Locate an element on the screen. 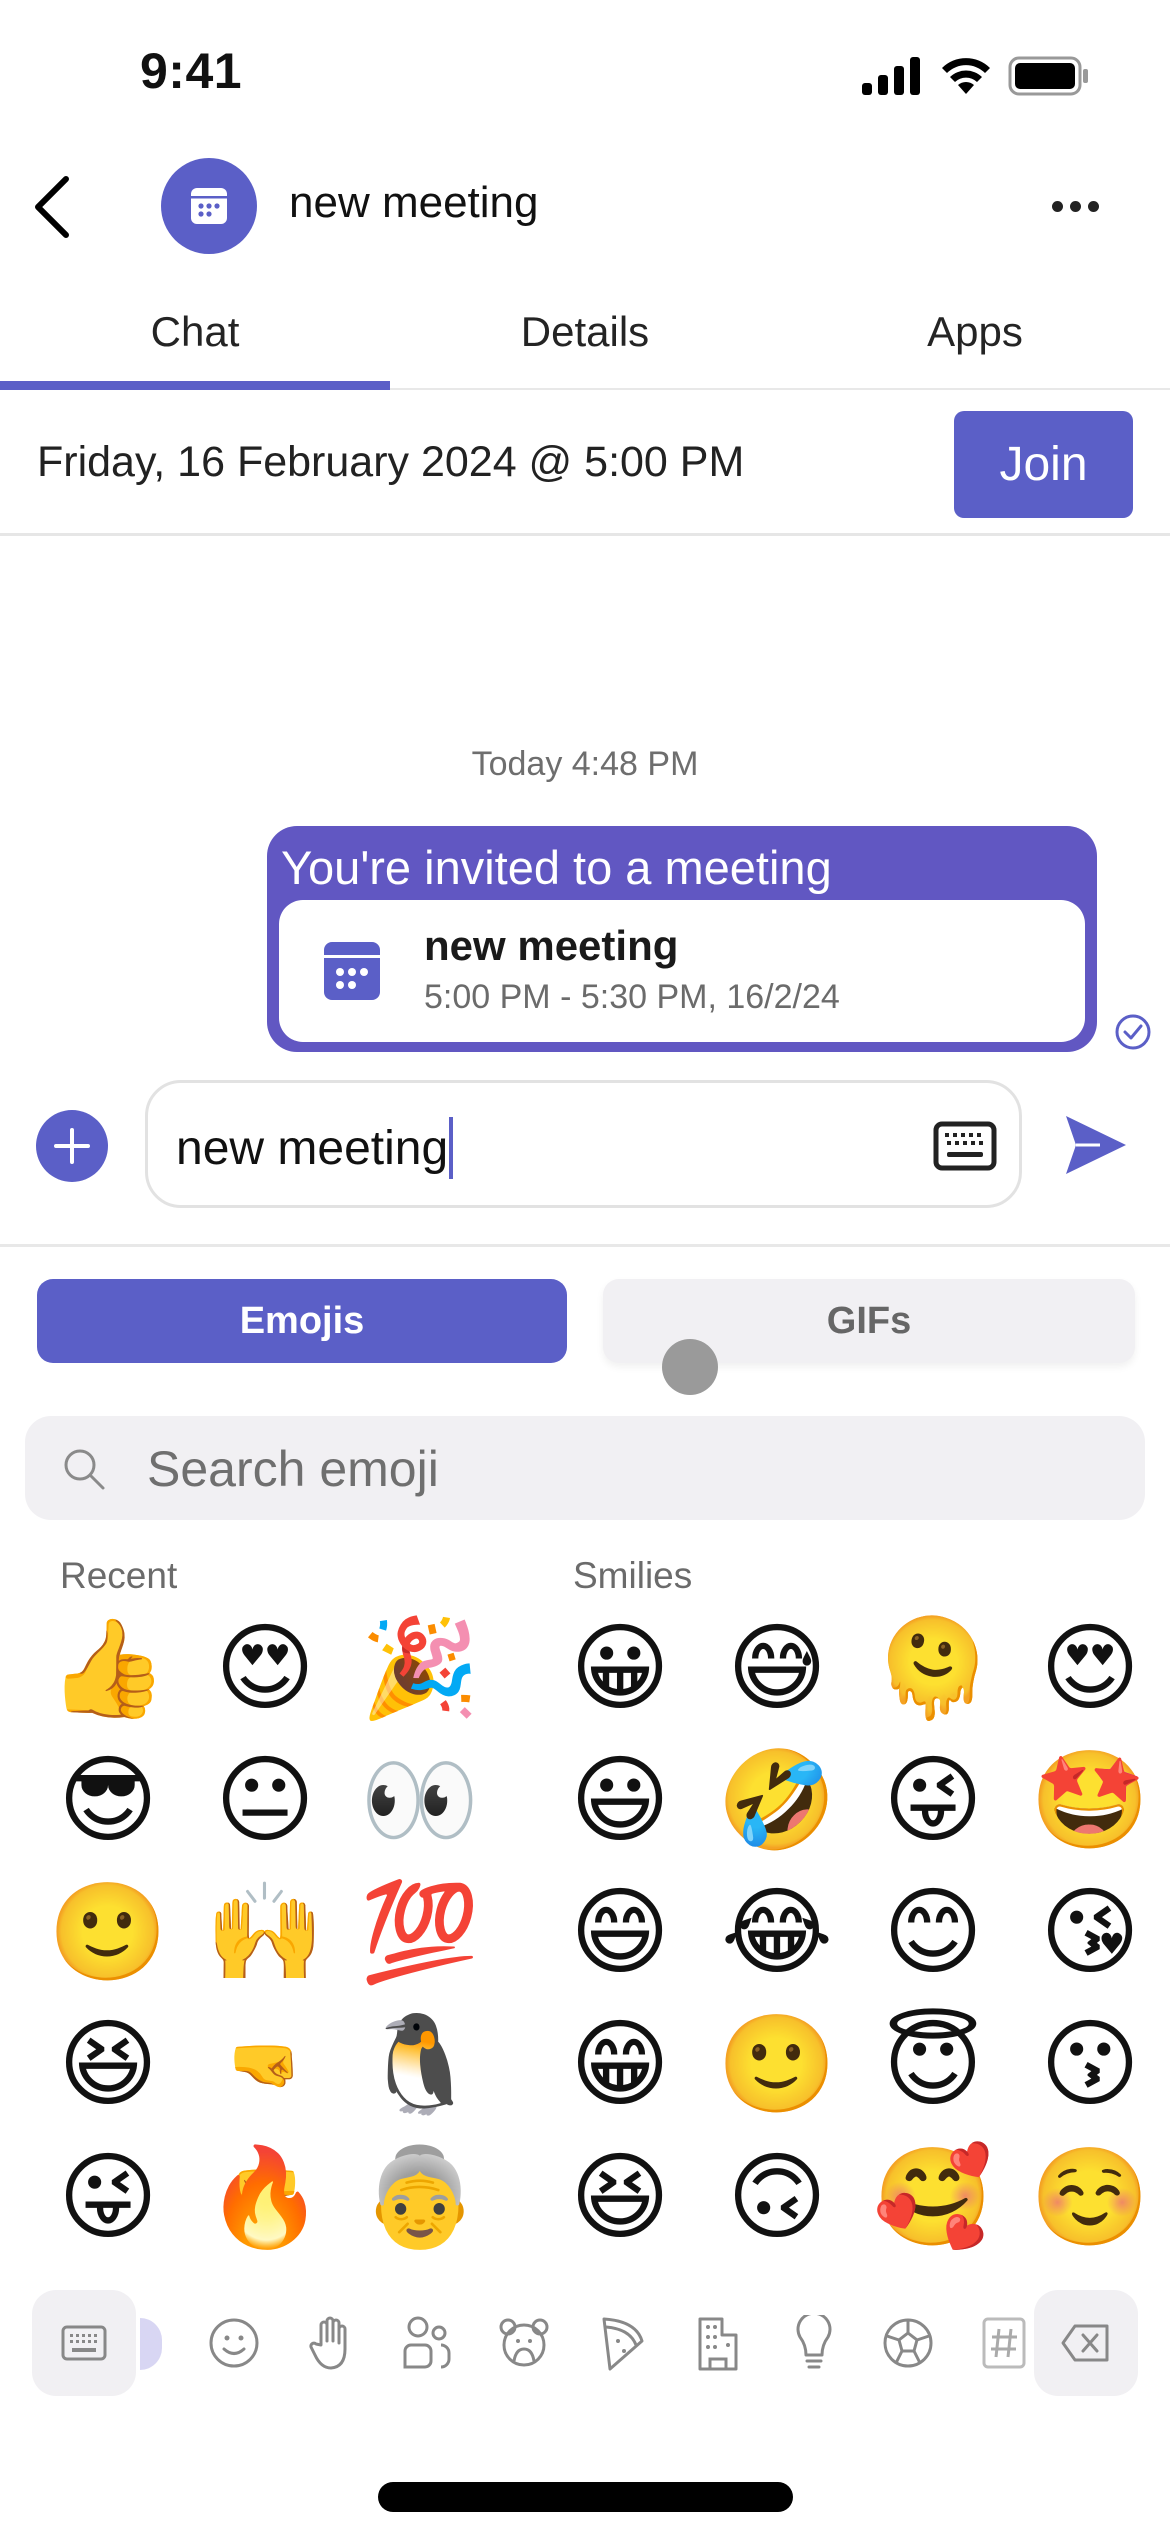  symbols-icon is located at coordinates (1004, 2343).